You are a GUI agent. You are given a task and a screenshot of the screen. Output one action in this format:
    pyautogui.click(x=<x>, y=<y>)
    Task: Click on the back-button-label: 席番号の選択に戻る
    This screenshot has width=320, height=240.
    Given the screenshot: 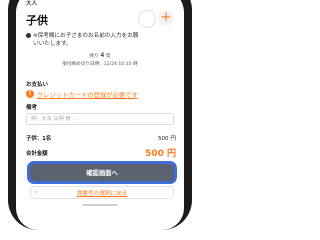 What is the action you would take?
    pyautogui.click(x=102, y=193)
    